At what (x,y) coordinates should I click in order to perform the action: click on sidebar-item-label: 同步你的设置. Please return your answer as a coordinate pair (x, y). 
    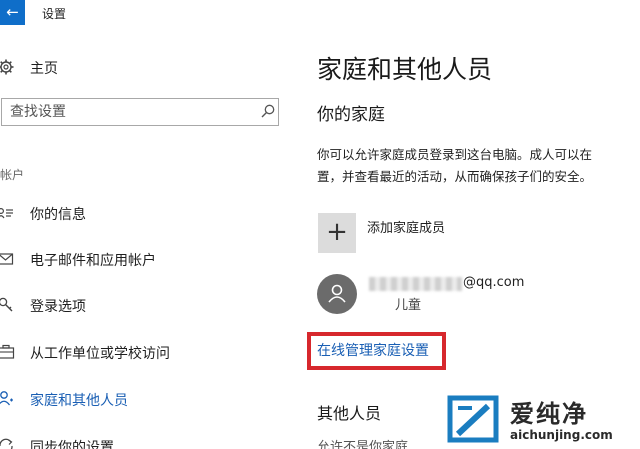
    Looking at the image, I should click on (72, 444).